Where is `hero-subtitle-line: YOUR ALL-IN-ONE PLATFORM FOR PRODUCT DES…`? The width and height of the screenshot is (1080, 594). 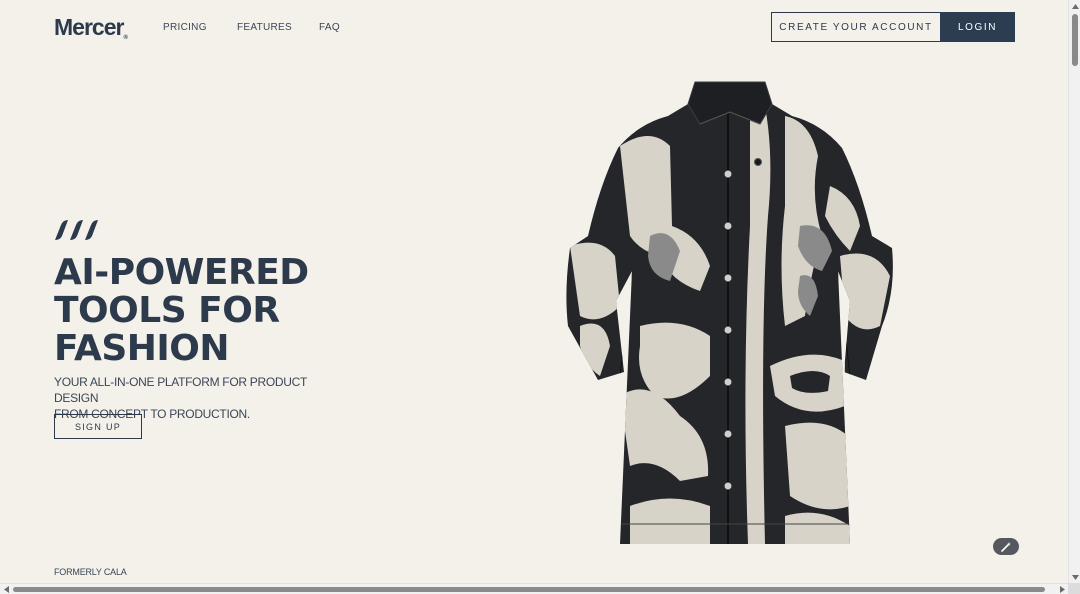
hero-subtitle-line: YOUR ALL-IN-ONE PLATFORM FOR PRODUCT DES… is located at coordinates (180, 390).